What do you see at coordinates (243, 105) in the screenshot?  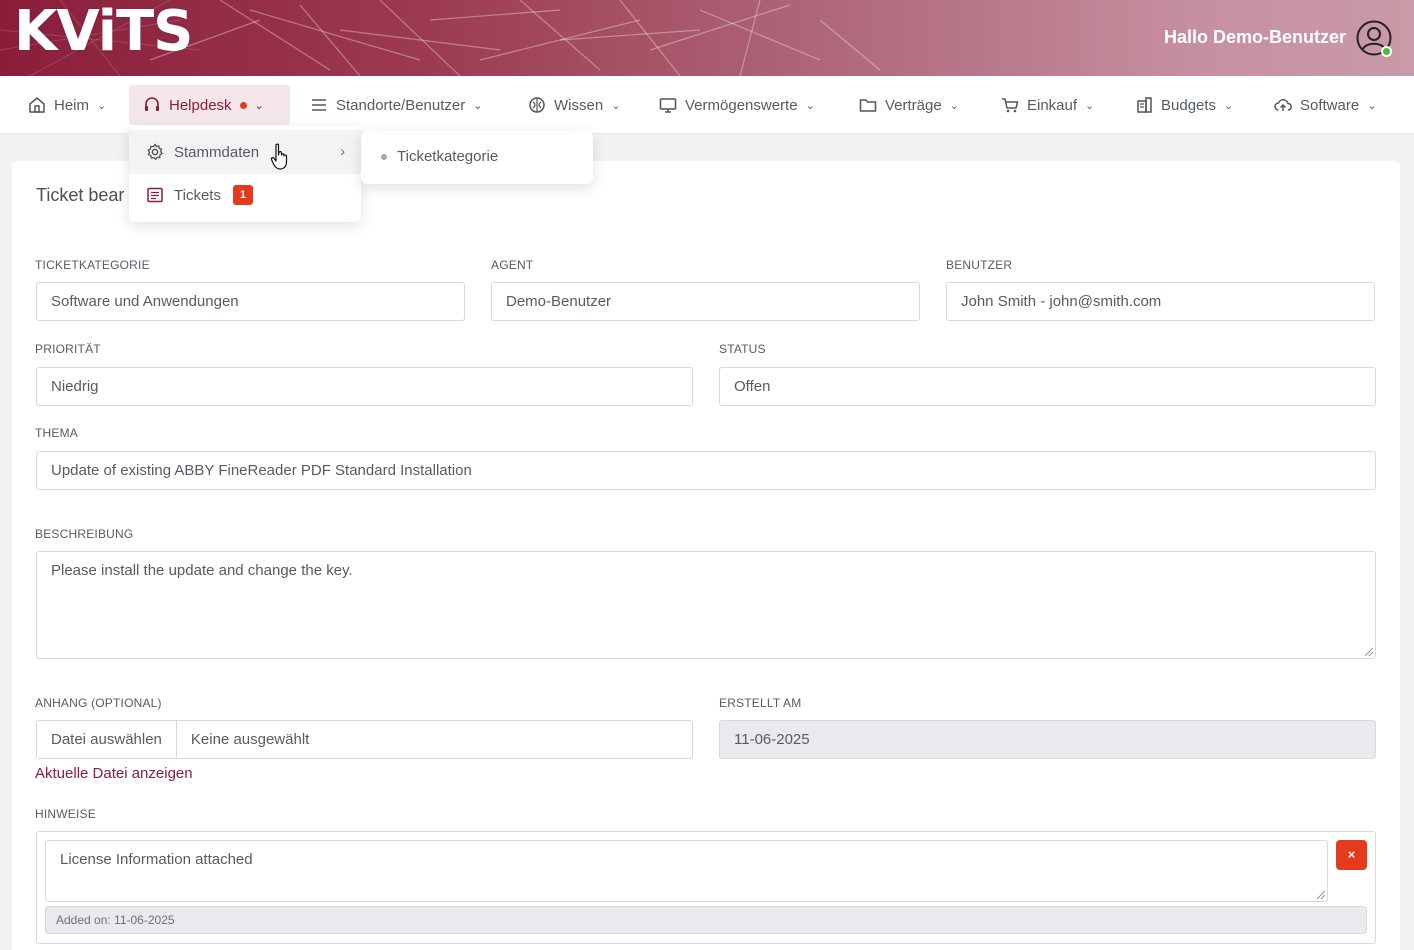 I see `notification-dot` at bounding box center [243, 105].